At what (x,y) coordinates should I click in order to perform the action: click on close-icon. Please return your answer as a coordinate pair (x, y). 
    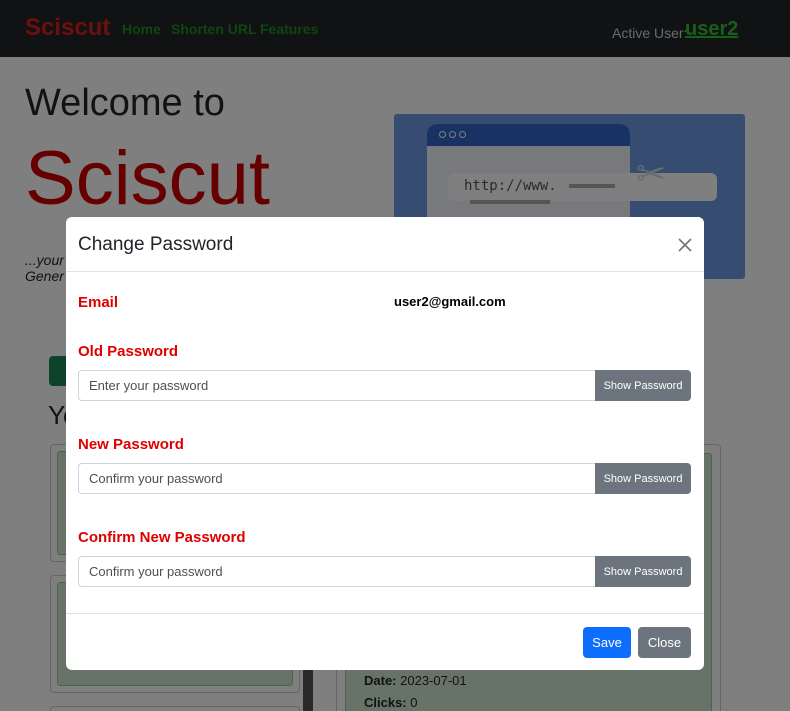
    Looking at the image, I should click on (685, 245).